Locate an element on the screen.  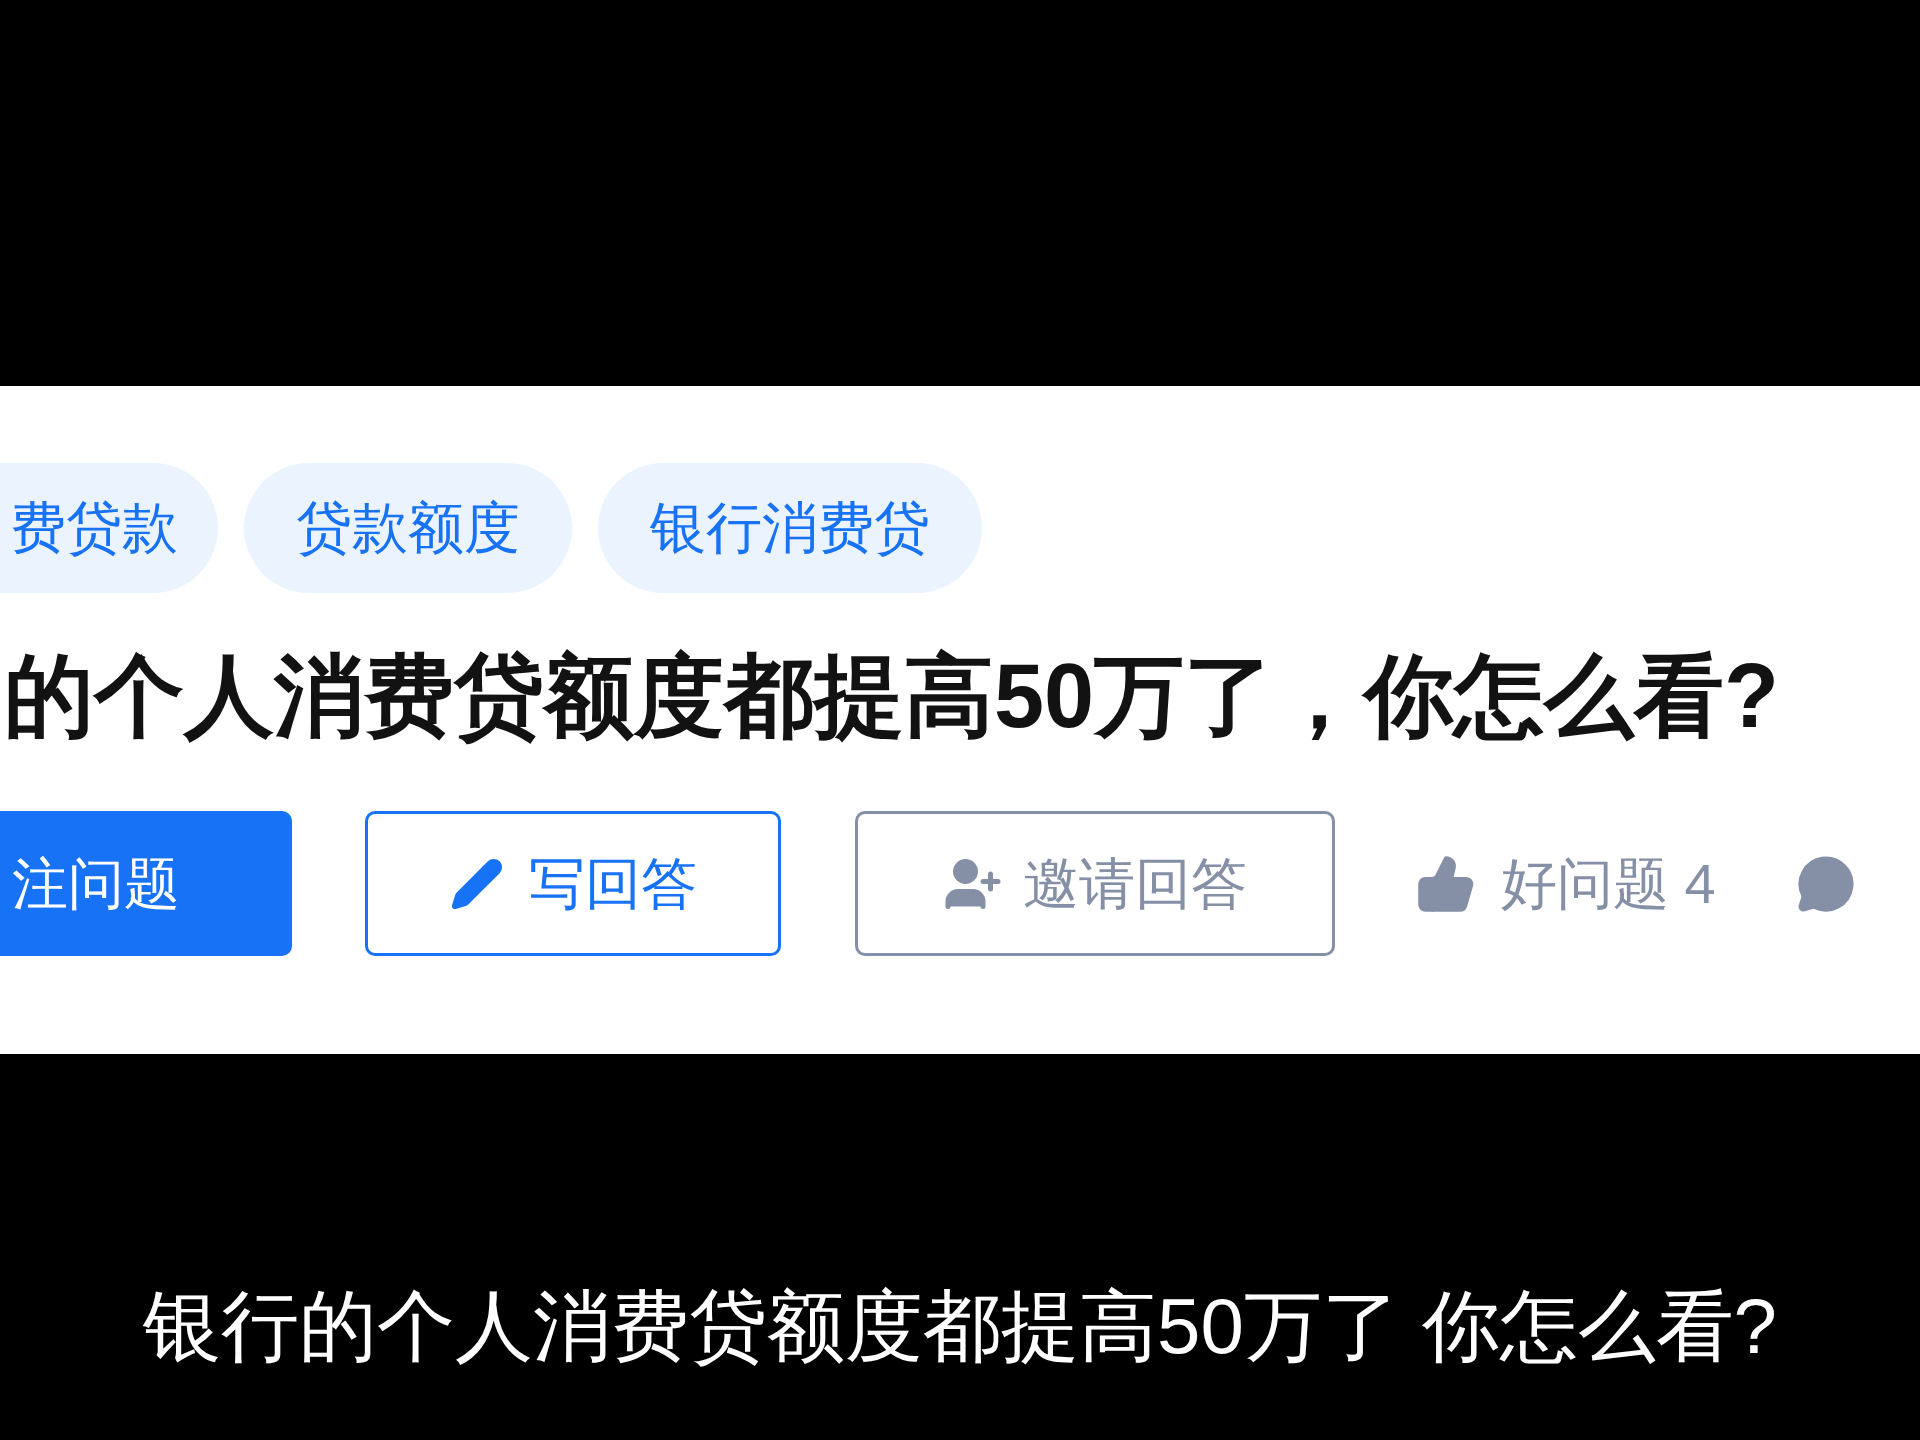
speech-bubble-icon is located at coordinates (1825, 883).